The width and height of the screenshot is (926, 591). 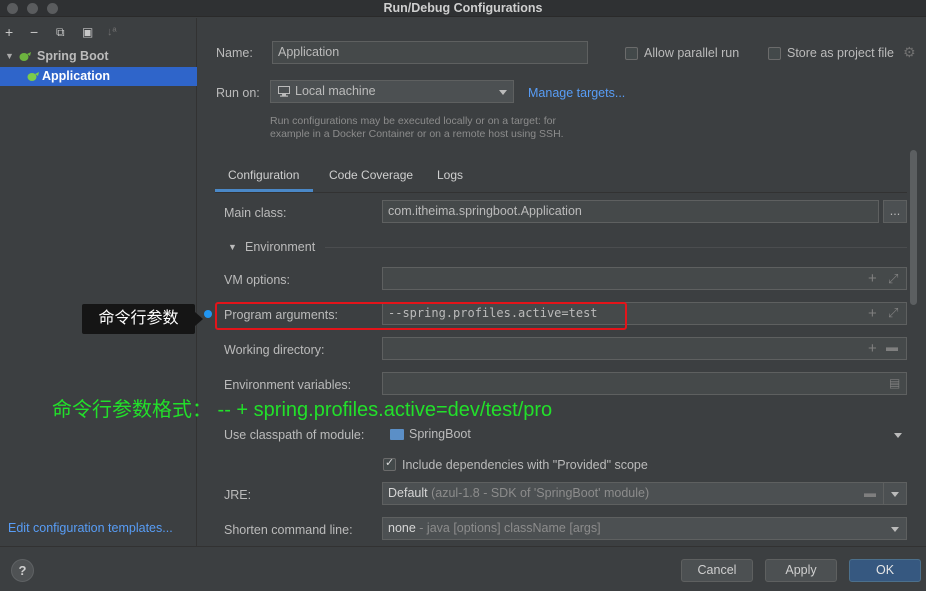 I want to click on environment-variables-input: ▤, so click(x=644, y=383).